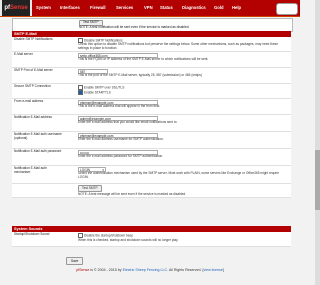 The height and width of the screenshot is (285, 320). What do you see at coordinates (317, 180) in the screenshot?
I see `scrollbar-thumb` at bounding box center [317, 180].